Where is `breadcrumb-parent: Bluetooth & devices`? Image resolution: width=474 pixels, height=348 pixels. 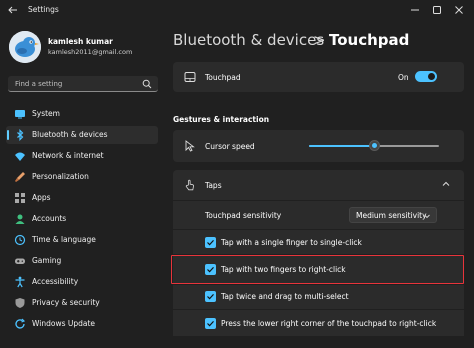 breadcrumb-parent: Bluetooth & devices is located at coordinates (248, 40).